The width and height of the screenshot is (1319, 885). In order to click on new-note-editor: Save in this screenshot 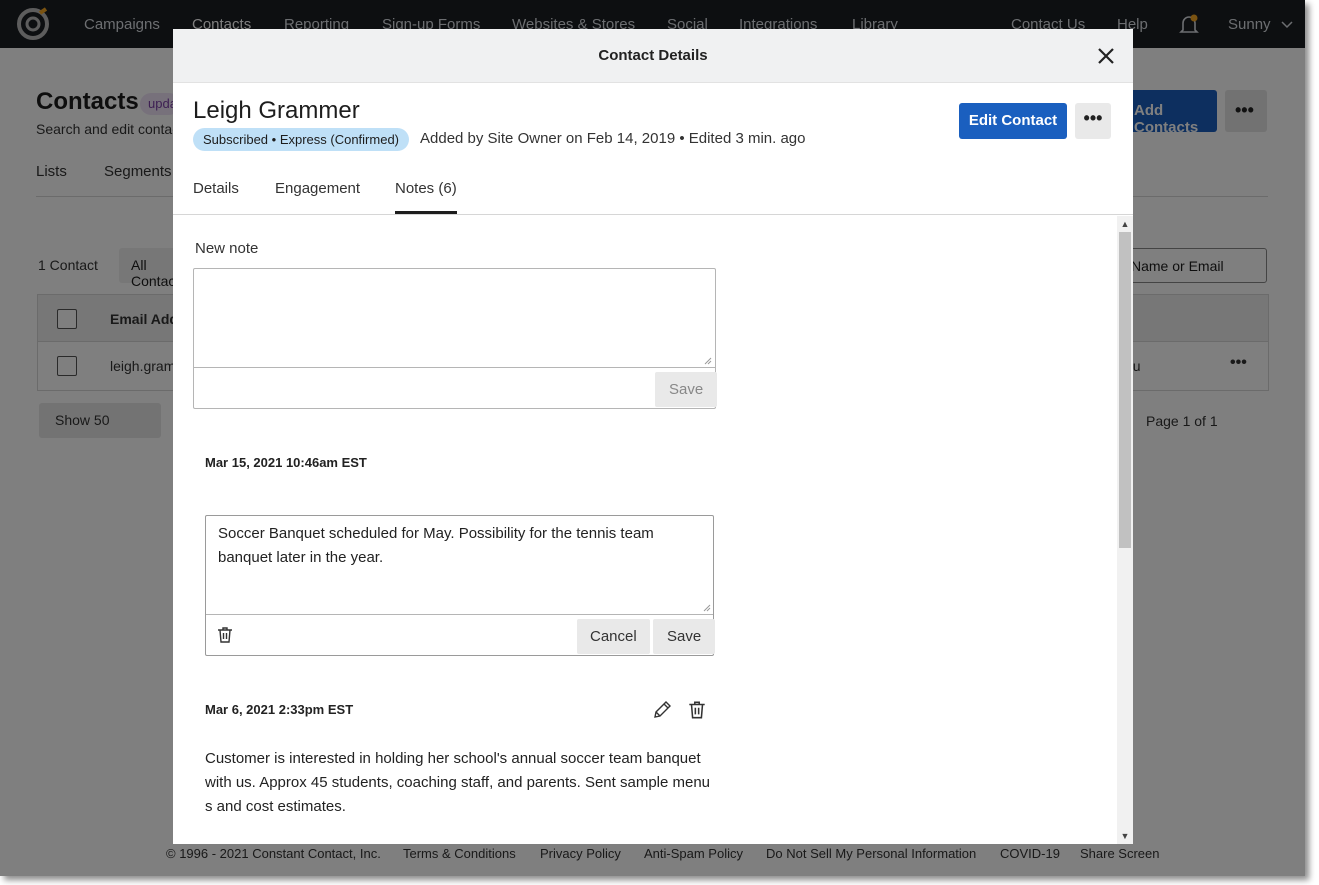, I will do `click(455, 338)`.